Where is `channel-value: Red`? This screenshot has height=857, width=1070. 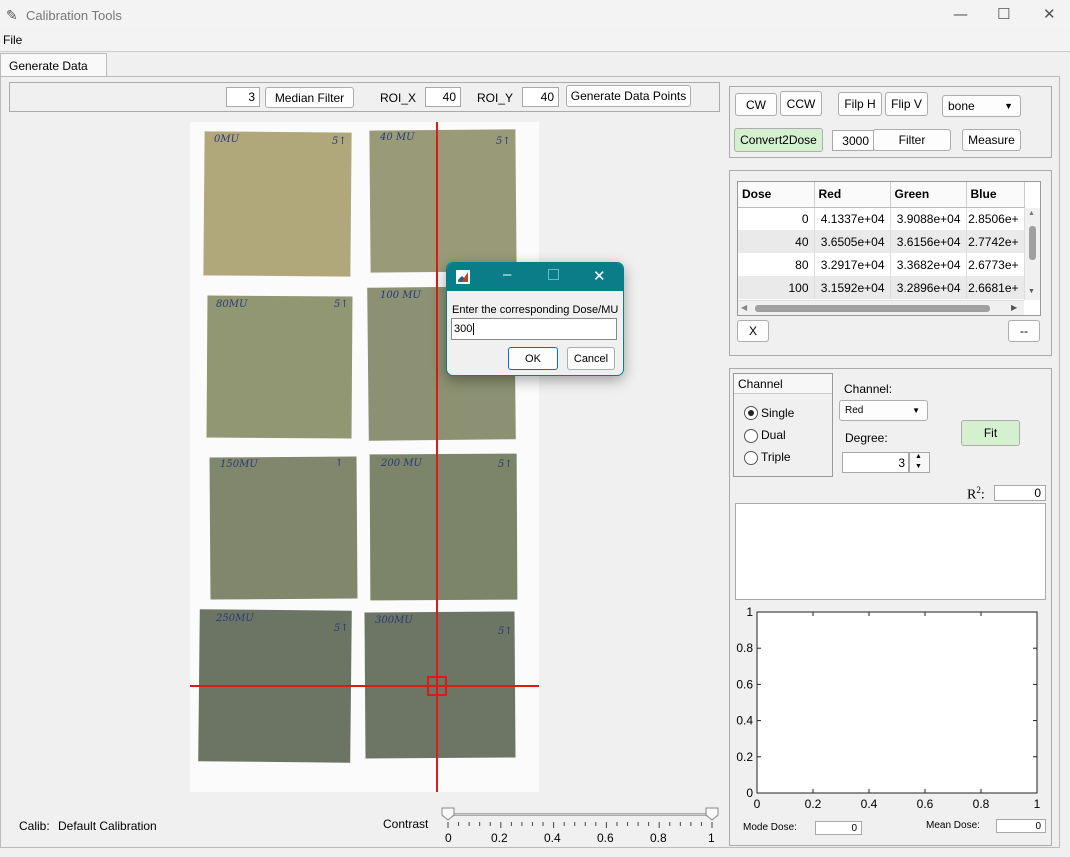
channel-value: Red is located at coordinates (854, 410).